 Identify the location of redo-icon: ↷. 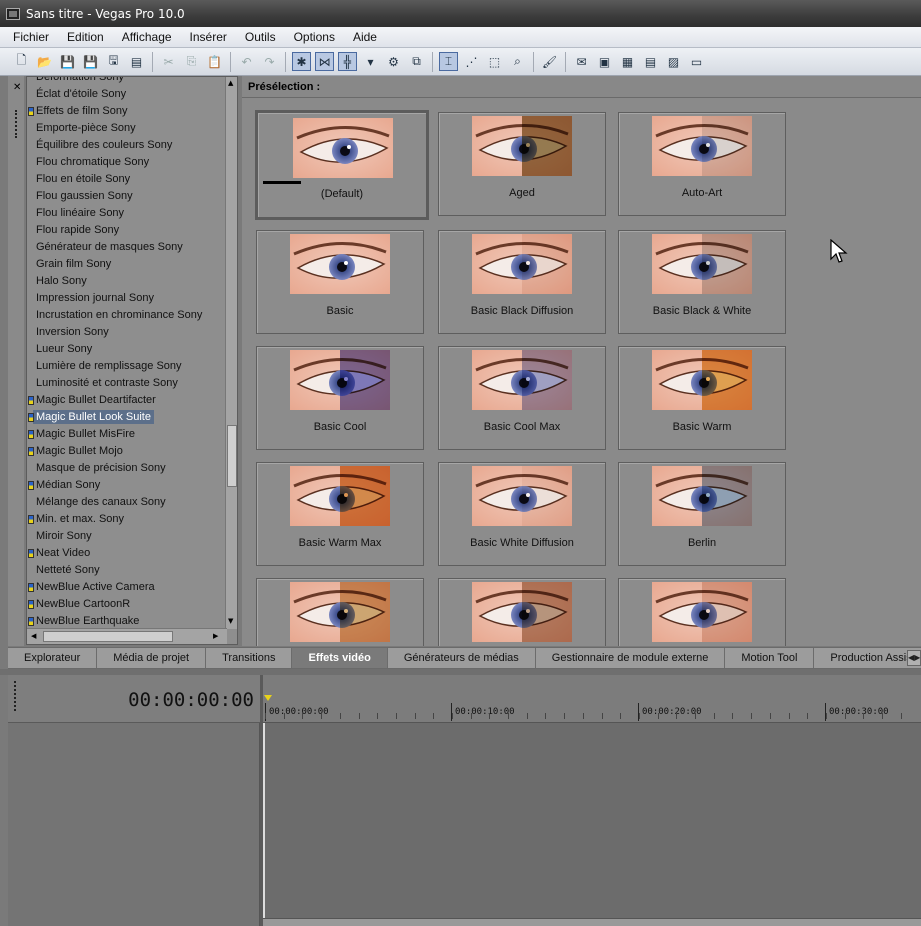
(269, 61).